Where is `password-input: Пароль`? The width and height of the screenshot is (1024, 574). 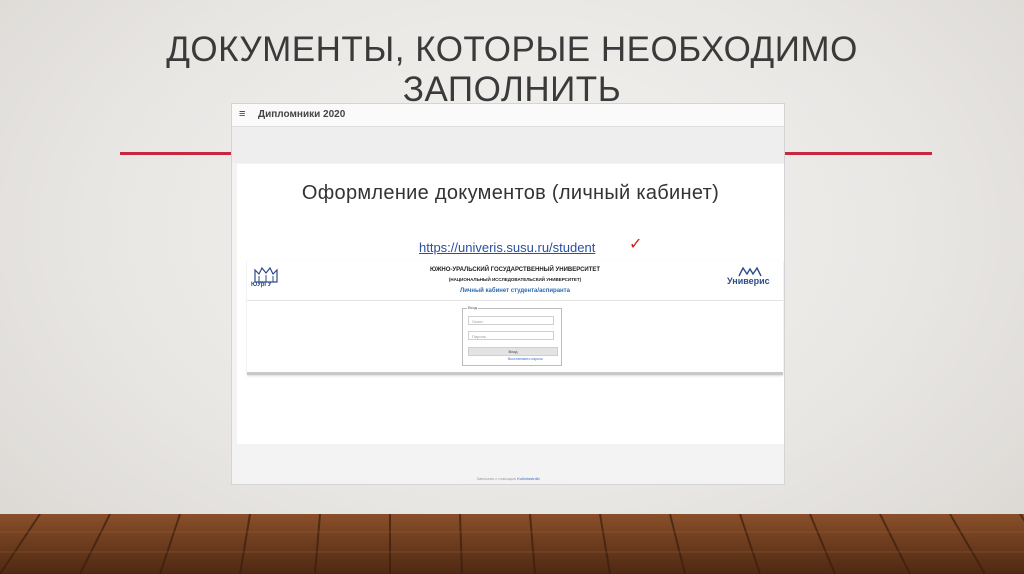
password-input: Пароль is located at coordinates (511, 335).